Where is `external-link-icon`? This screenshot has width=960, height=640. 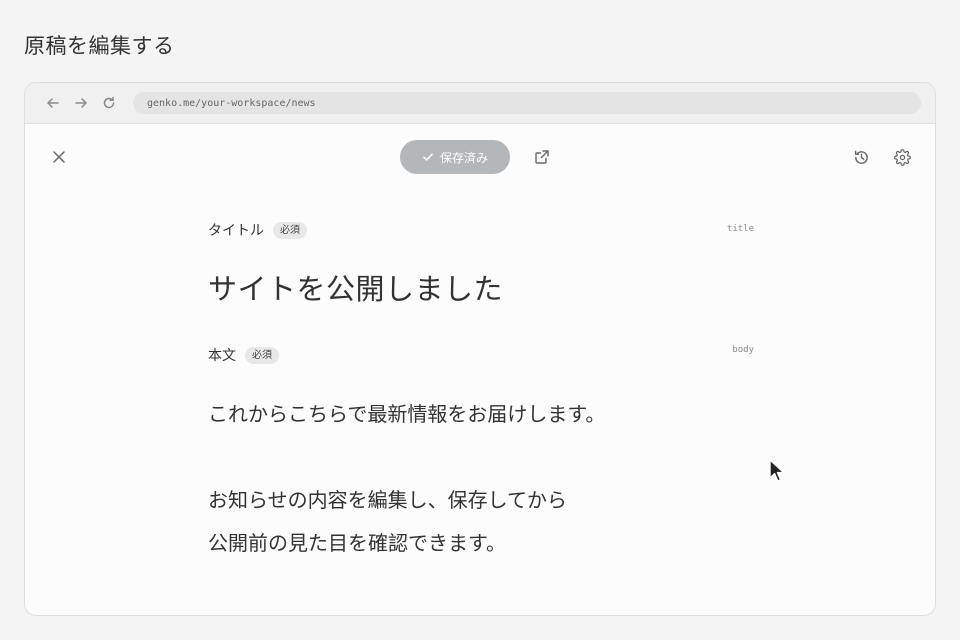
external-link-icon is located at coordinates (542, 157).